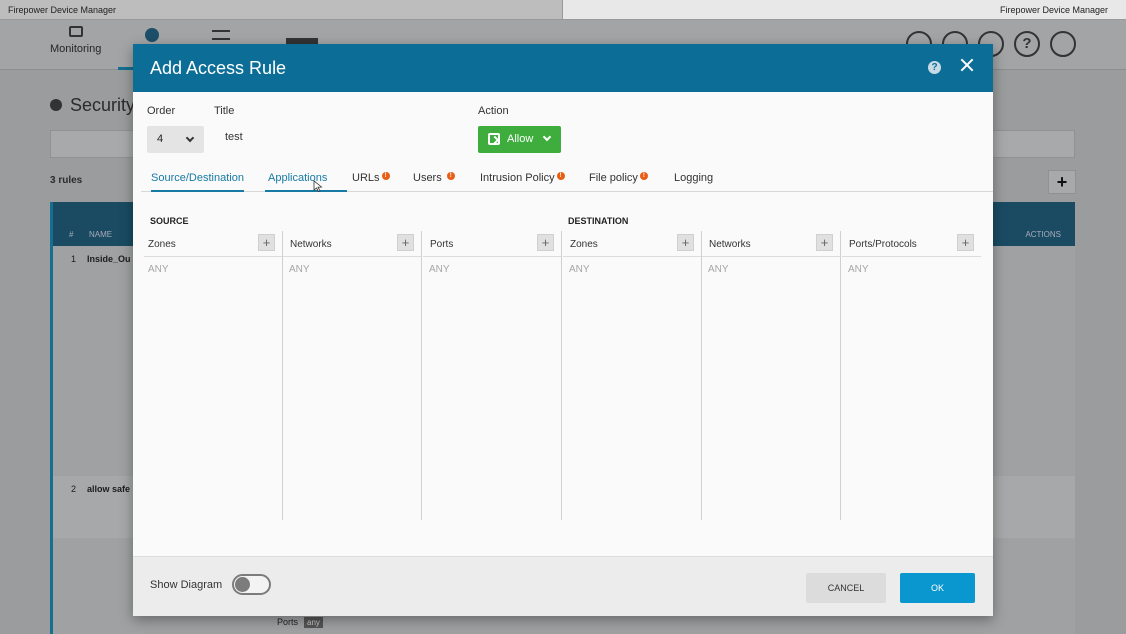  I want to click on action-select: Allow, so click(519, 139).